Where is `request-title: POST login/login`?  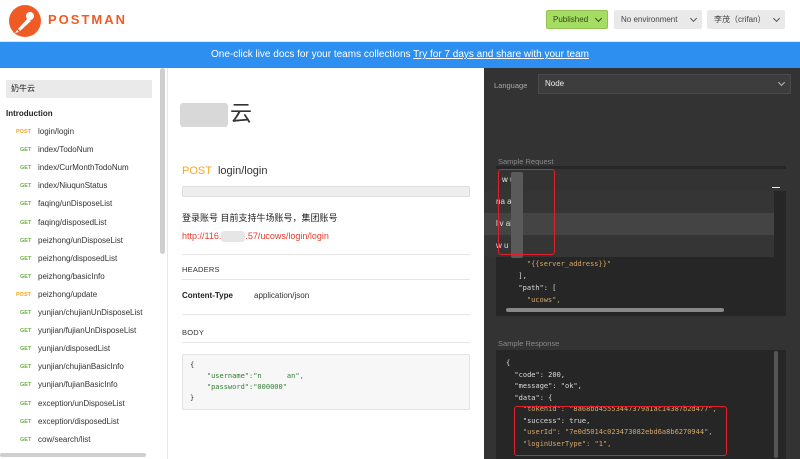
request-title: POST login/login is located at coordinates (225, 171).